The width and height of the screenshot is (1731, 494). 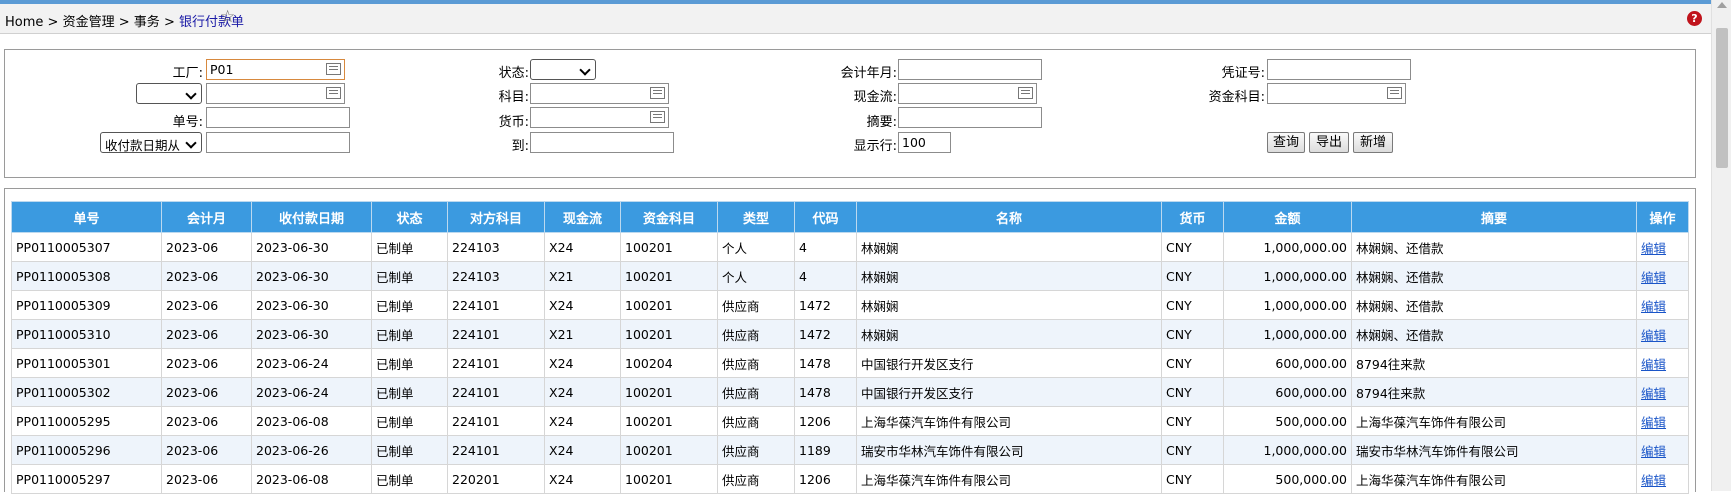 What do you see at coordinates (599, 93) in the screenshot?
I see `subject-input` at bounding box center [599, 93].